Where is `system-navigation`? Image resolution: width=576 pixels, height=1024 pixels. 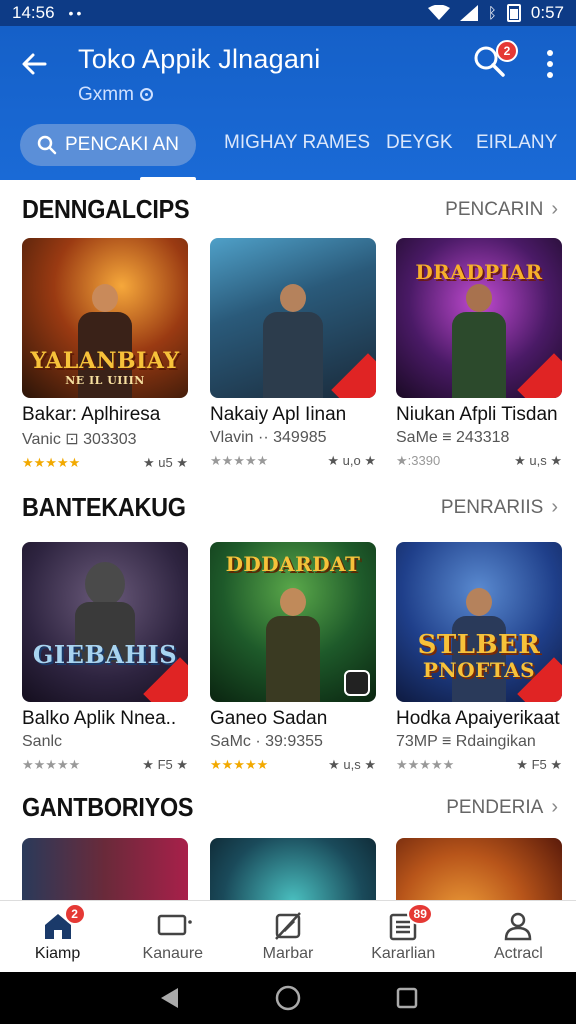 system-navigation is located at coordinates (288, 998).